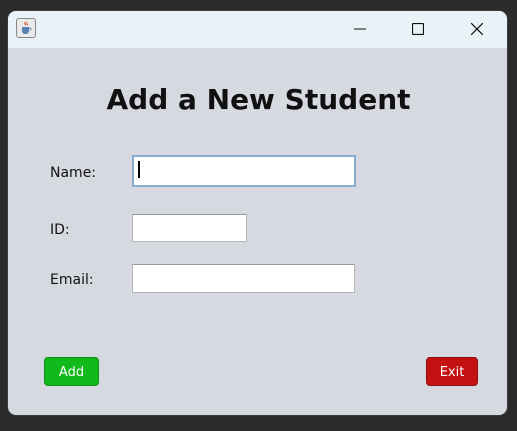  I want to click on name-field, so click(244, 171).